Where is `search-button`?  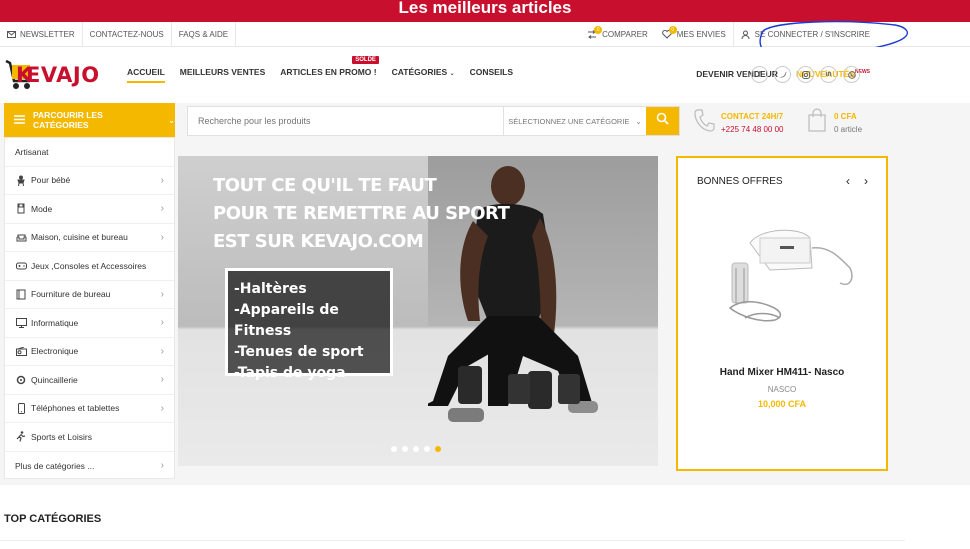
search-button is located at coordinates (662, 121).